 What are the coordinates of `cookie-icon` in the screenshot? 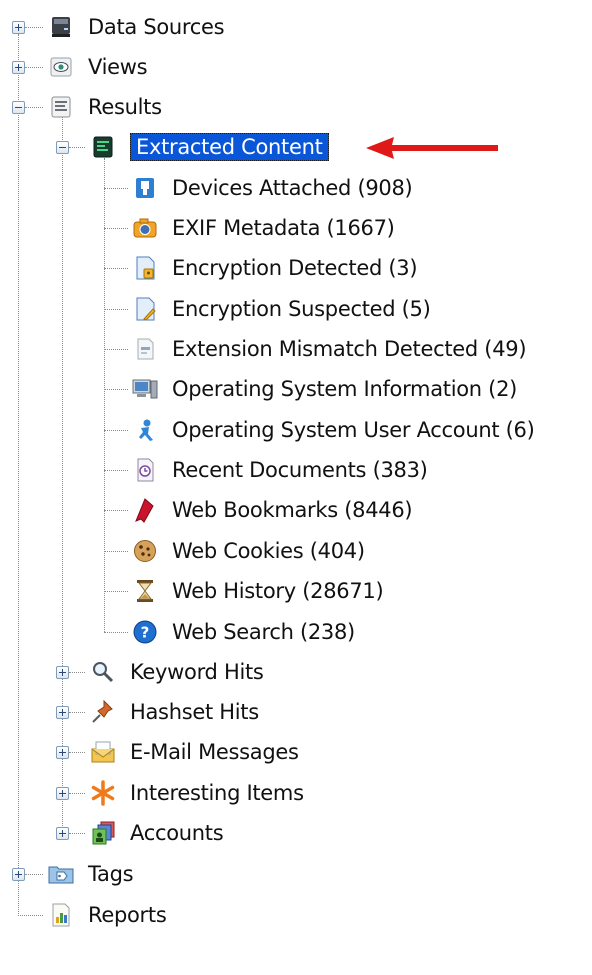 It's located at (145, 551).